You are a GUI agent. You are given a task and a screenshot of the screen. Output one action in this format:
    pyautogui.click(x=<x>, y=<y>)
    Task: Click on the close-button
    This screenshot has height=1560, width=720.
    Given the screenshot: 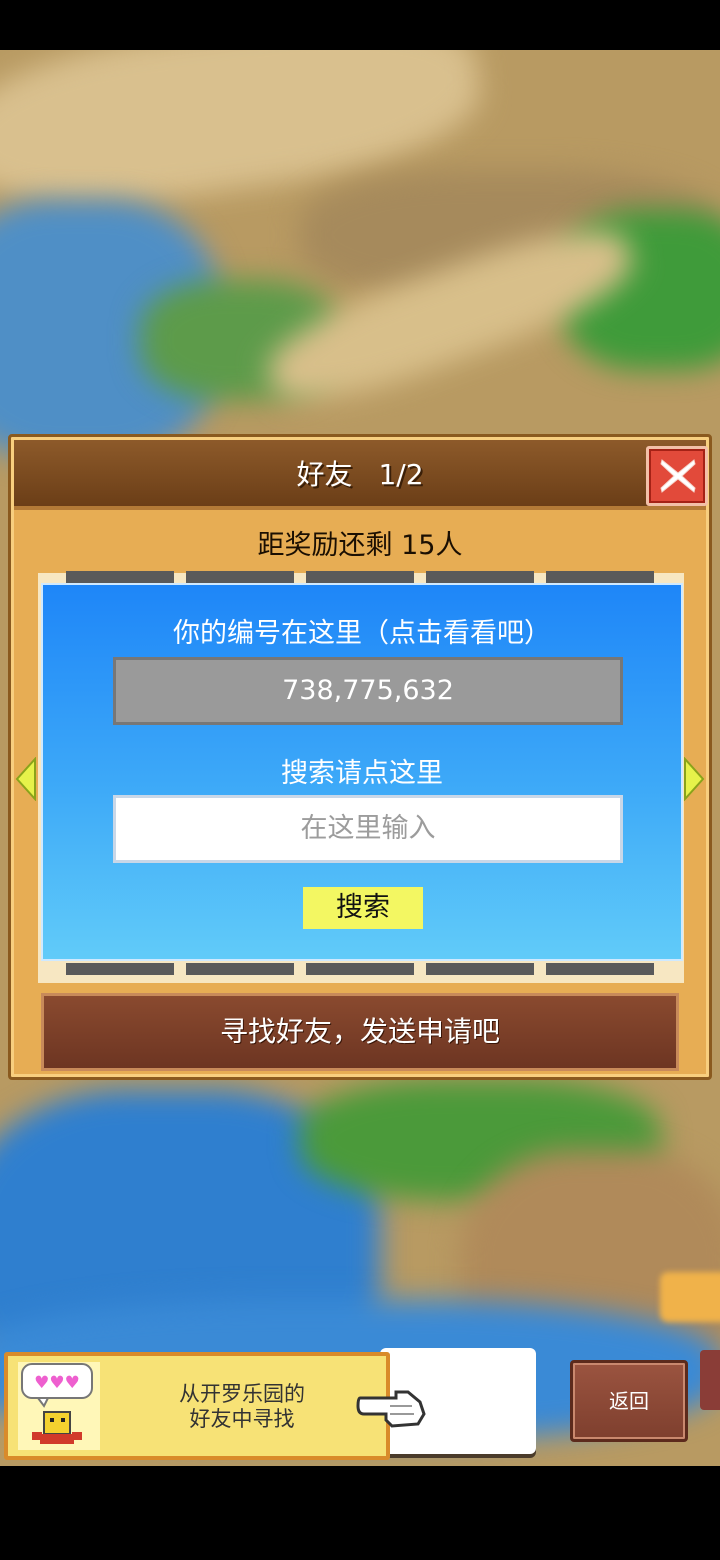 What is the action you would take?
    pyautogui.click(x=677, y=476)
    